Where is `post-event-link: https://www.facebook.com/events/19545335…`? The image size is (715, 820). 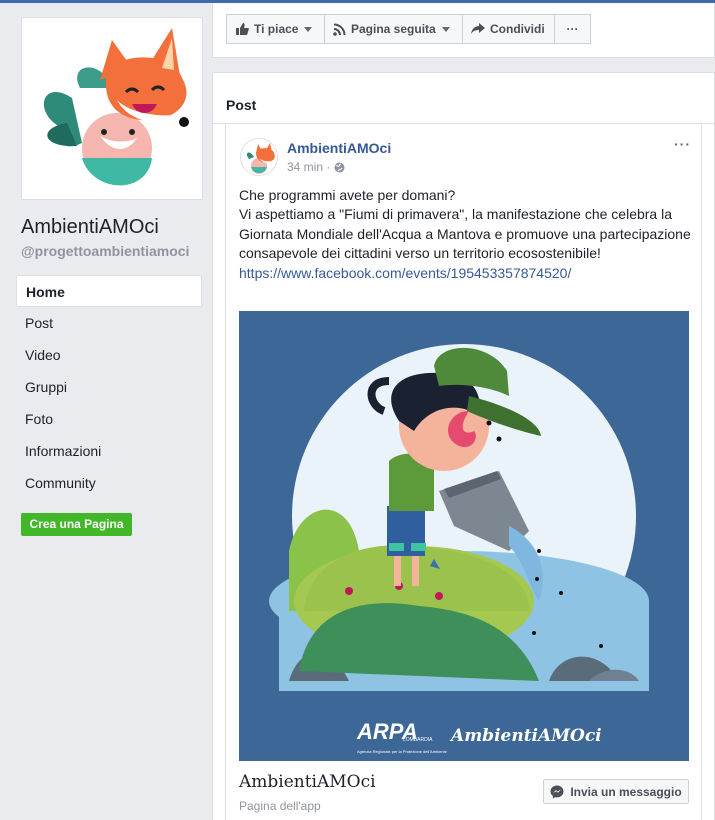
post-event-link: https://www.facebook.com/events/19545335… is located at coordinates (405, 273).